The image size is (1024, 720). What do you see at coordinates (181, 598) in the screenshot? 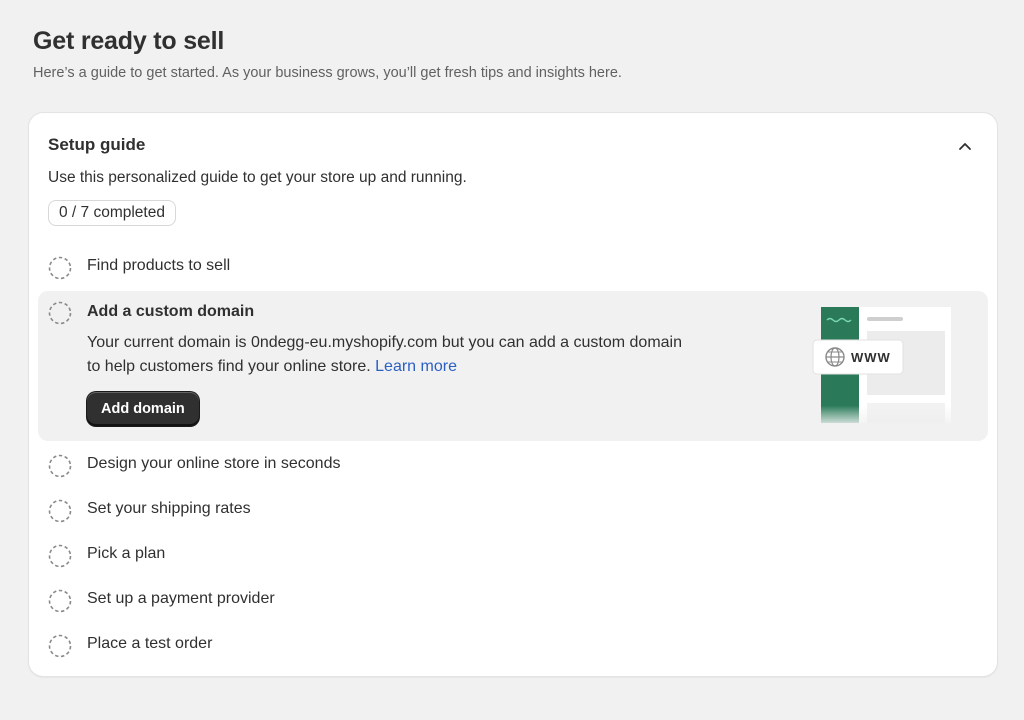
I see `step-label: Set up a payment provider` at bounding box center [181, 598].